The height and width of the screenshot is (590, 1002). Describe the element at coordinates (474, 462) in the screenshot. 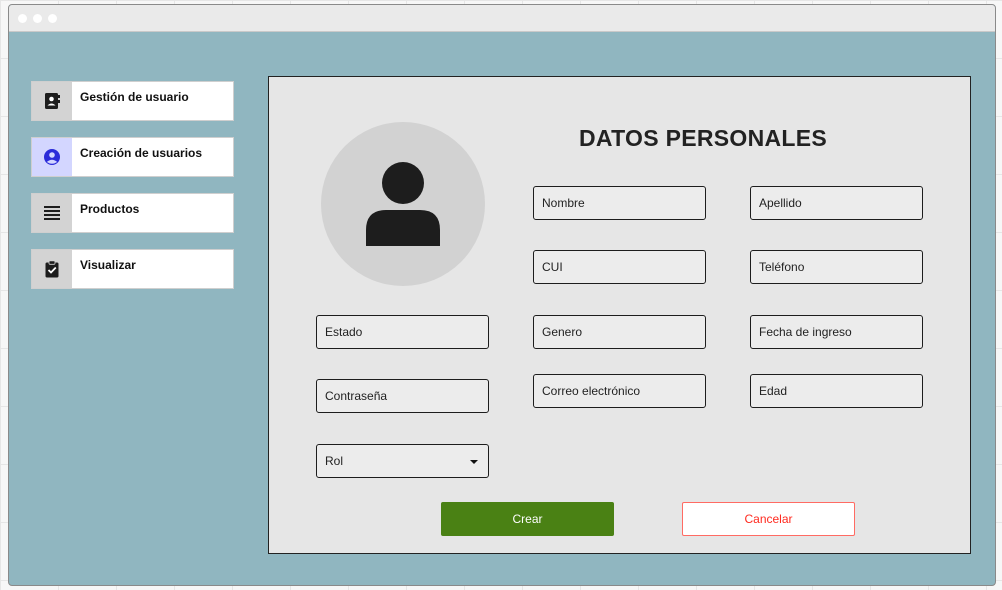

I see `chevron-down-icon` at that location.